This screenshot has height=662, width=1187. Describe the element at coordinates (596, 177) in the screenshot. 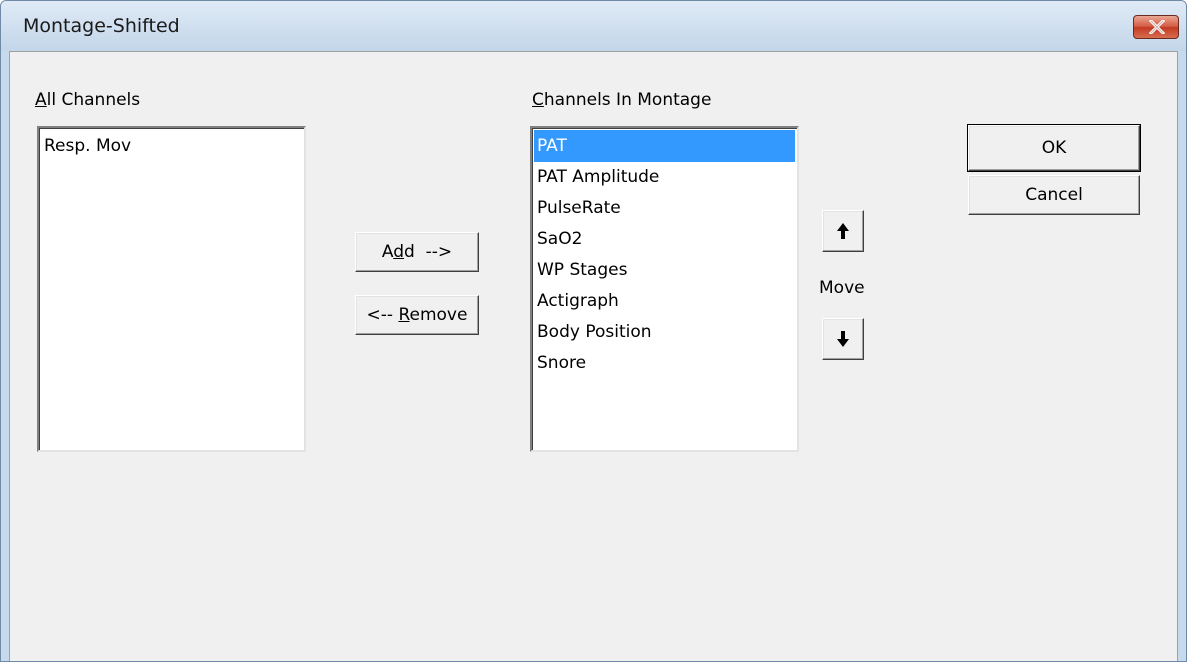

I see `list-item: PAT Amplitude` at that location.